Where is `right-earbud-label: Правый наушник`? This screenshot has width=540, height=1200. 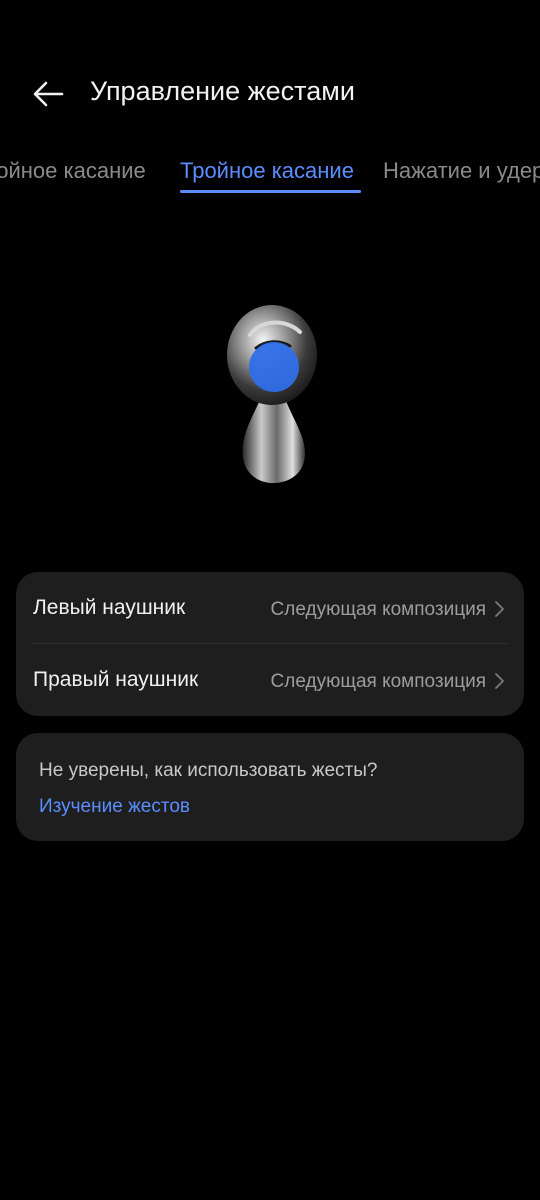 right-earbud-label: Правый наушник is located at coordinates (116, 679).